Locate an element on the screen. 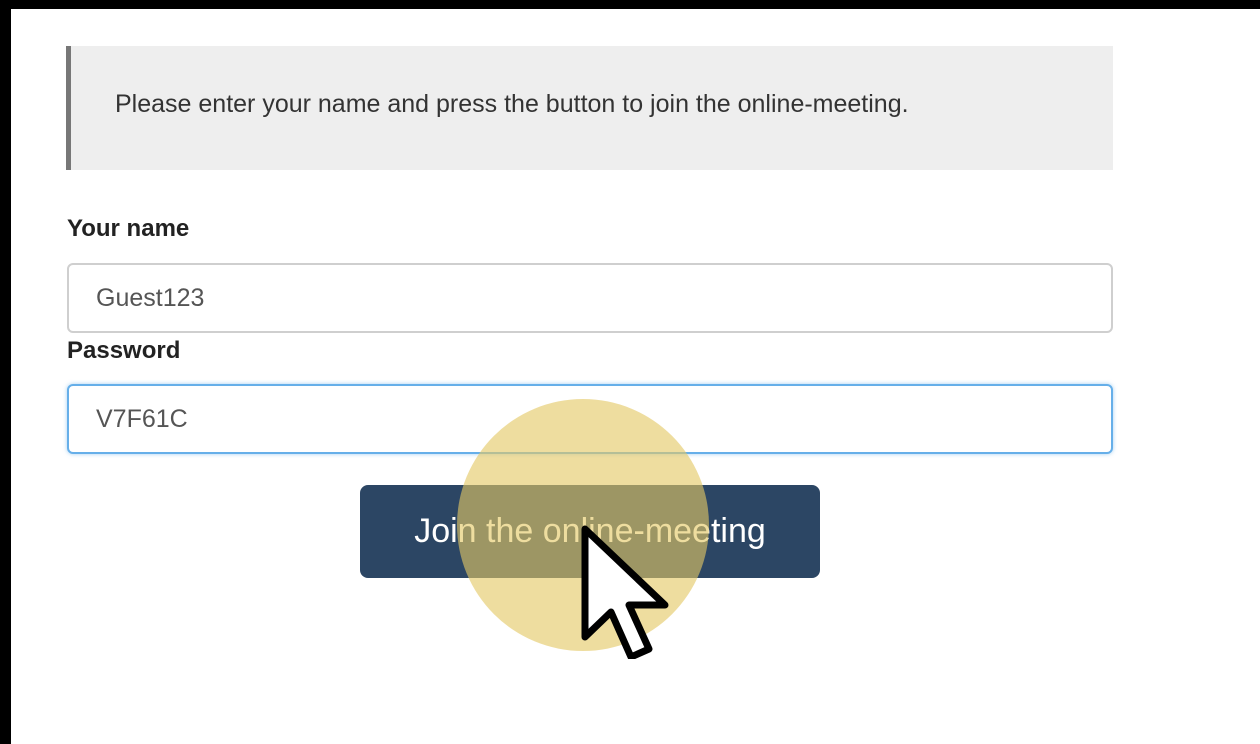  password-input is located at coordinates (590, 419).